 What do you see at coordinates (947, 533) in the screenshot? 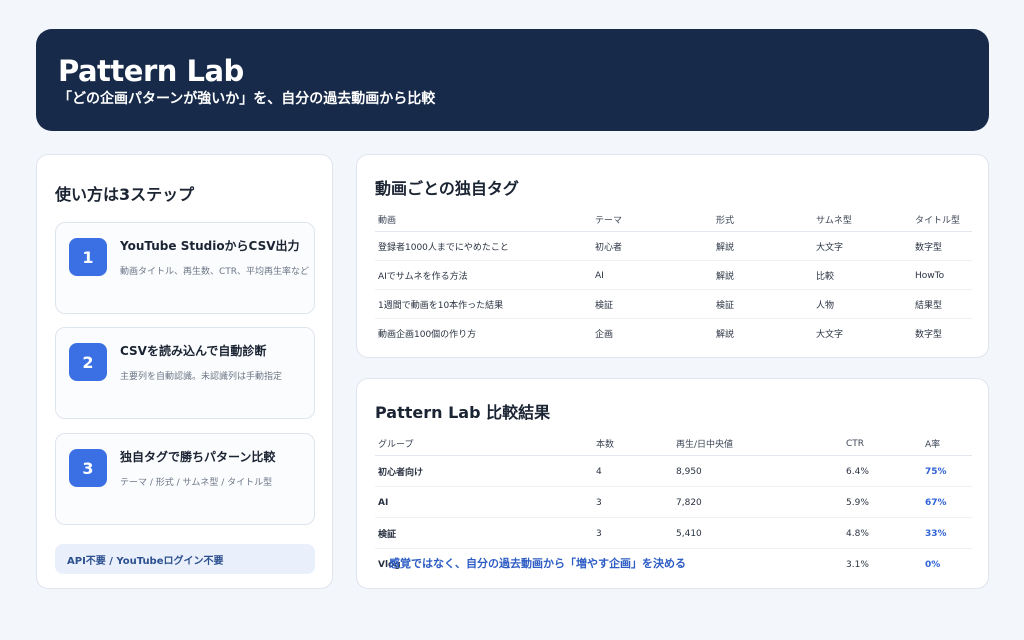
I see `a-rate-cell: 33%` at bounding box center [947, 533].